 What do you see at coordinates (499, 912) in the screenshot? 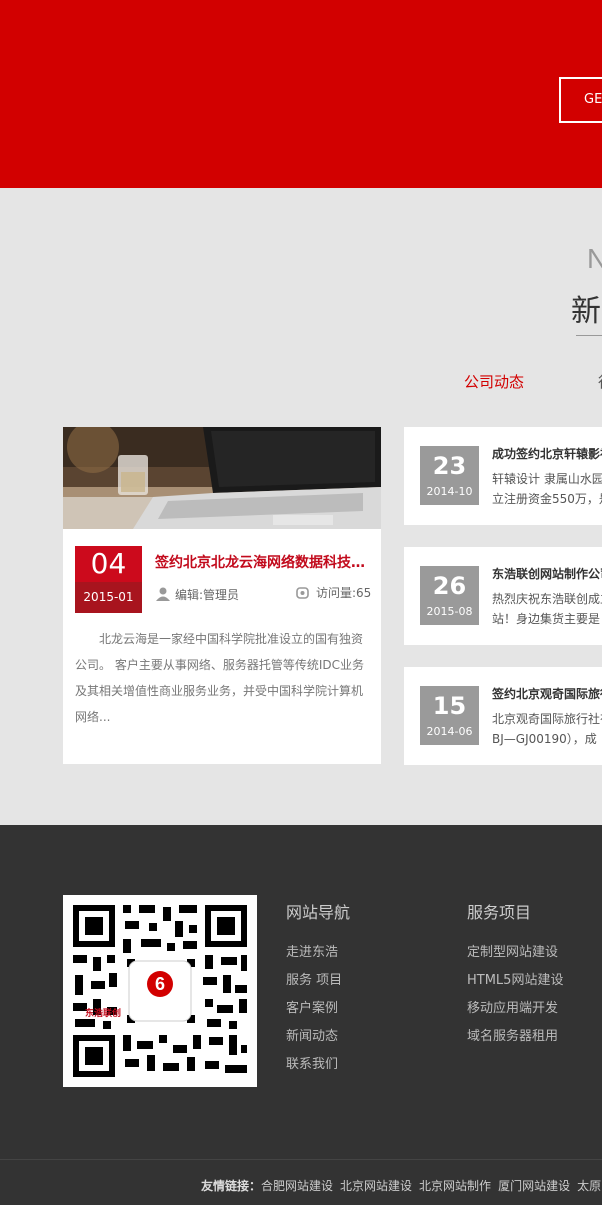
I see `footer-service-title: 服务项目` at bounding box center [499, 912].